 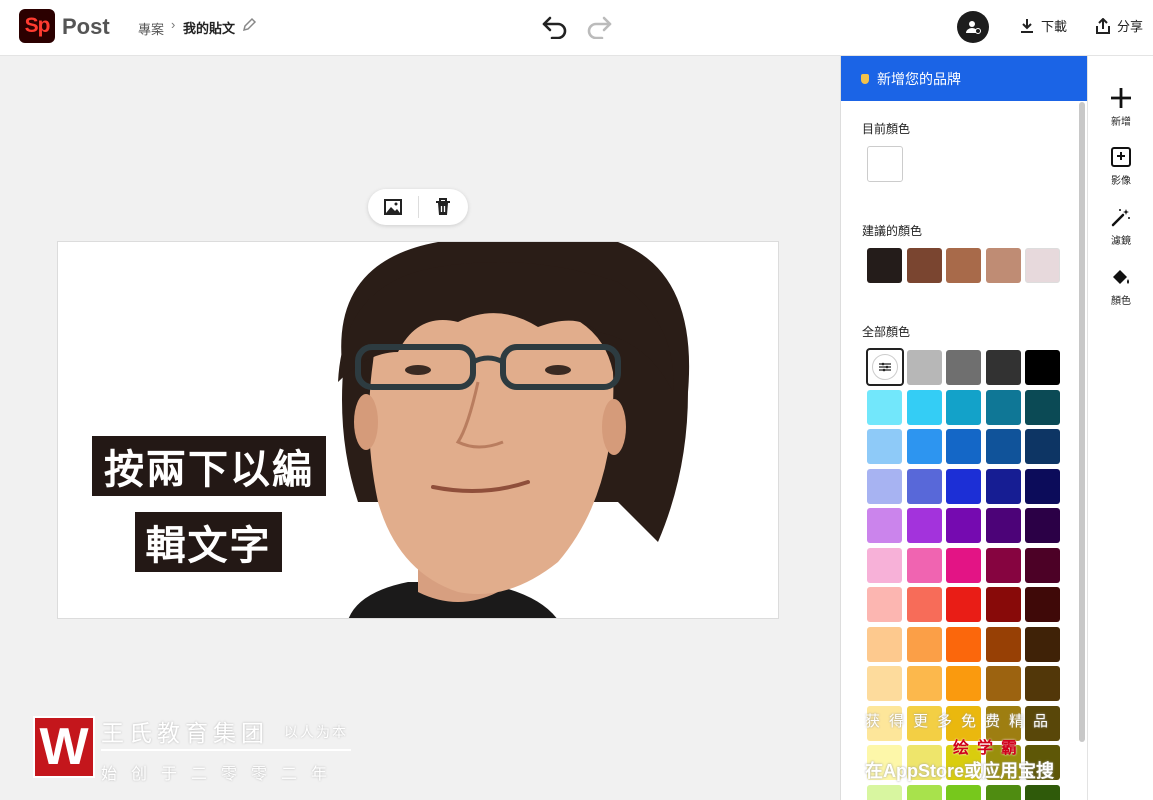 I want to click on custom-color-button, so click(x=885, y=367).